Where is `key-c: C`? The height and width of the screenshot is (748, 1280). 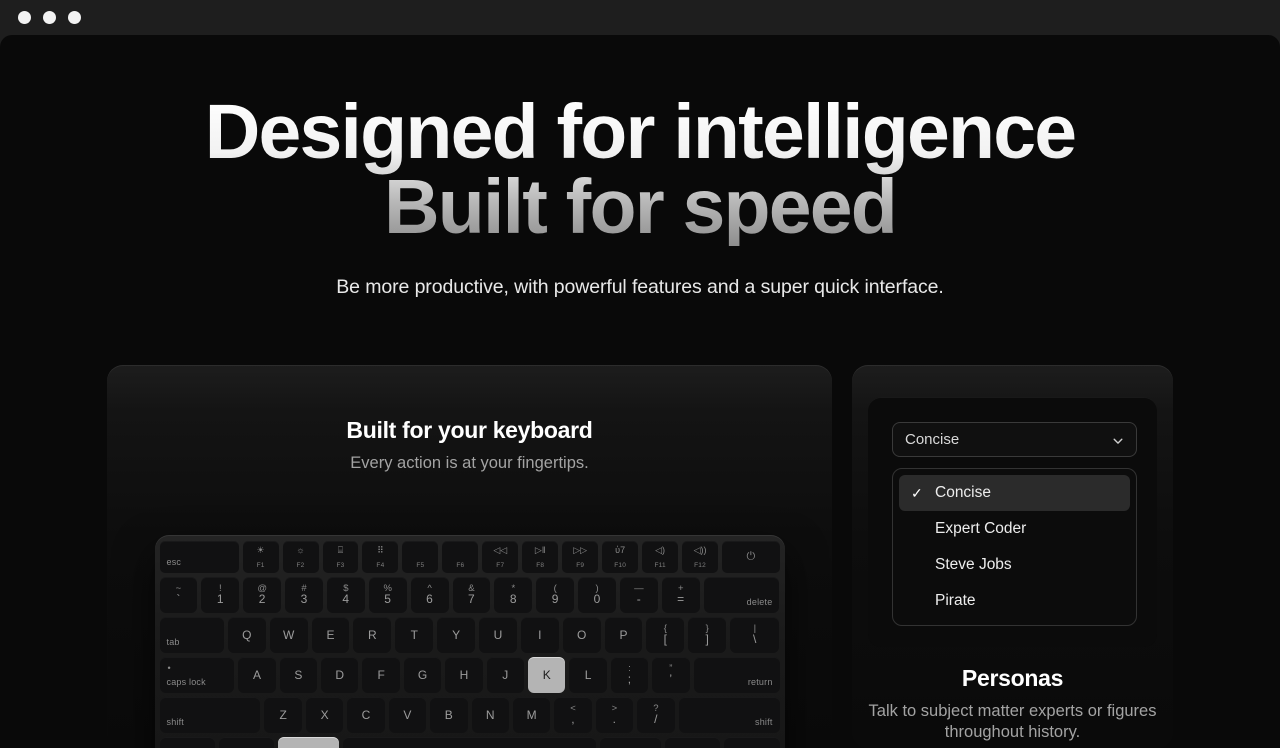 key-c: C is located at coordinates (366, 715).